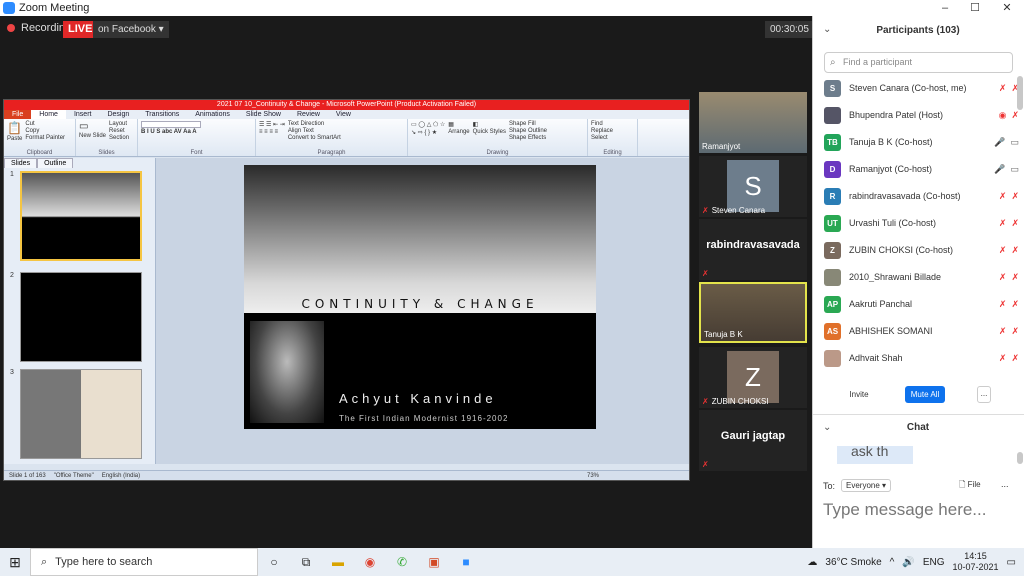  What do you see at coordinates (753, 249) in the screenshot?
I see `video-tile: rabindravasavada ✗` at bounding box center [753, 249].